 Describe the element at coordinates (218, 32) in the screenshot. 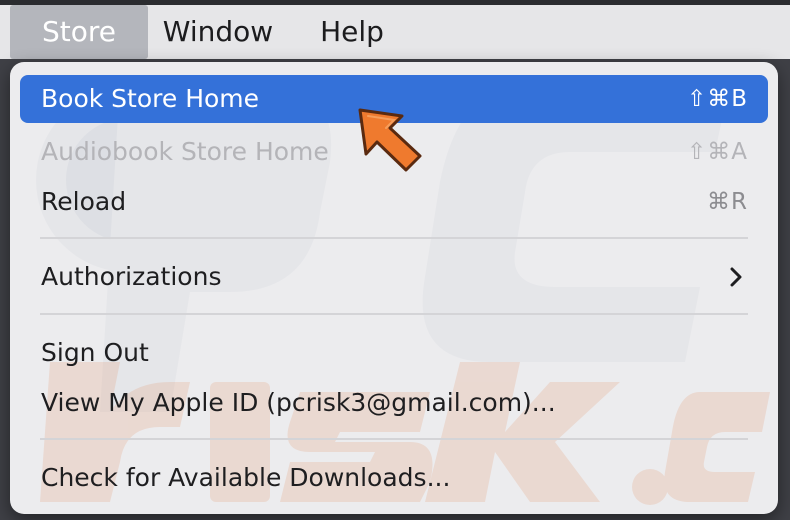

I see `menubar-window: Window` at that location.